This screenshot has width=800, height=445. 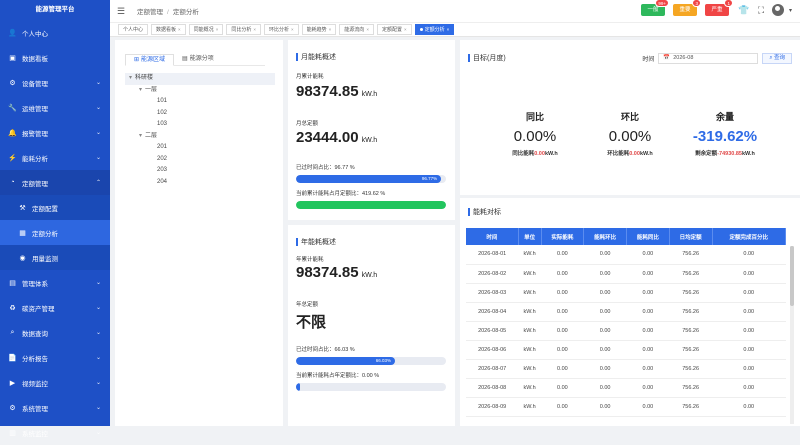 I want to click on column-header: 定额完成百分比, so click(x=749, y=236).